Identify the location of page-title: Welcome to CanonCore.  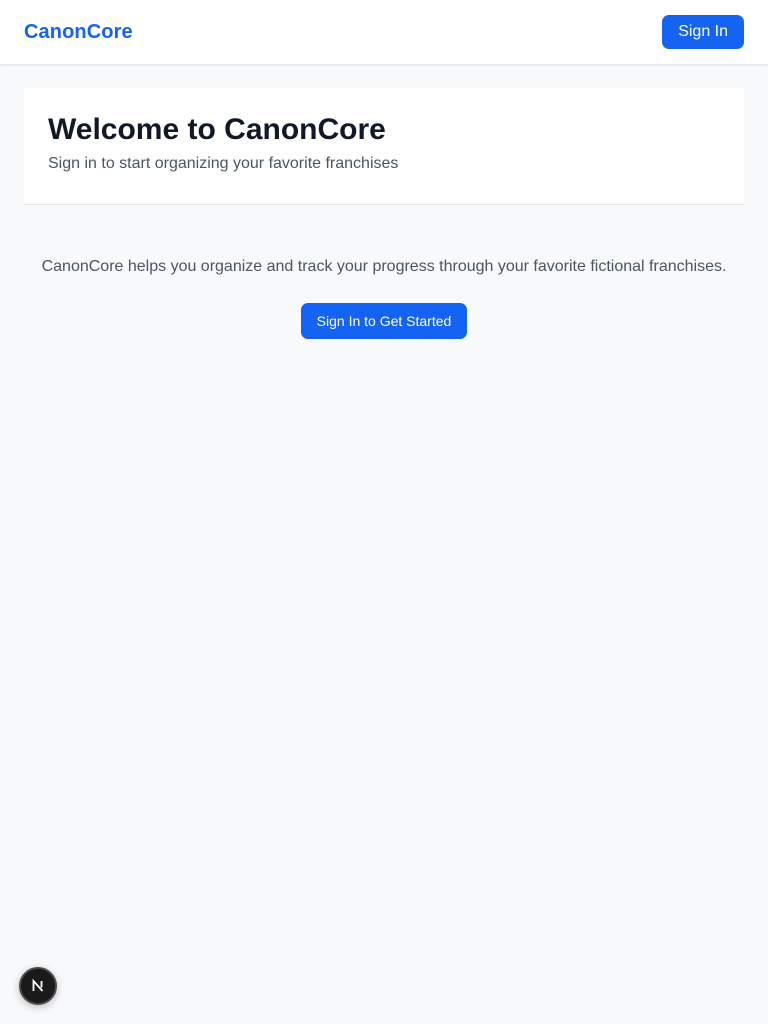
(217, 129).